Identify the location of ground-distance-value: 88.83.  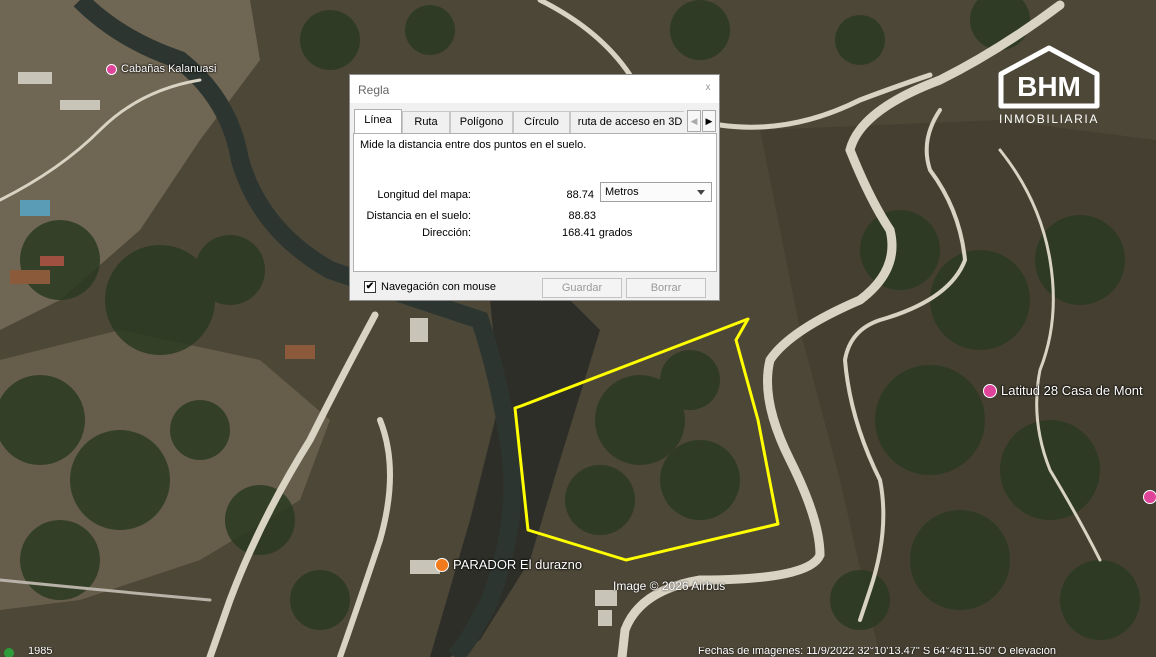
(582, 216).